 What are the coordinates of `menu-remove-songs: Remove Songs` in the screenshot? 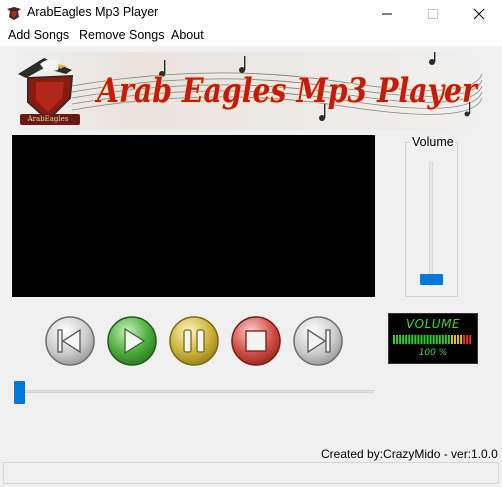 It's located at (121, 35).